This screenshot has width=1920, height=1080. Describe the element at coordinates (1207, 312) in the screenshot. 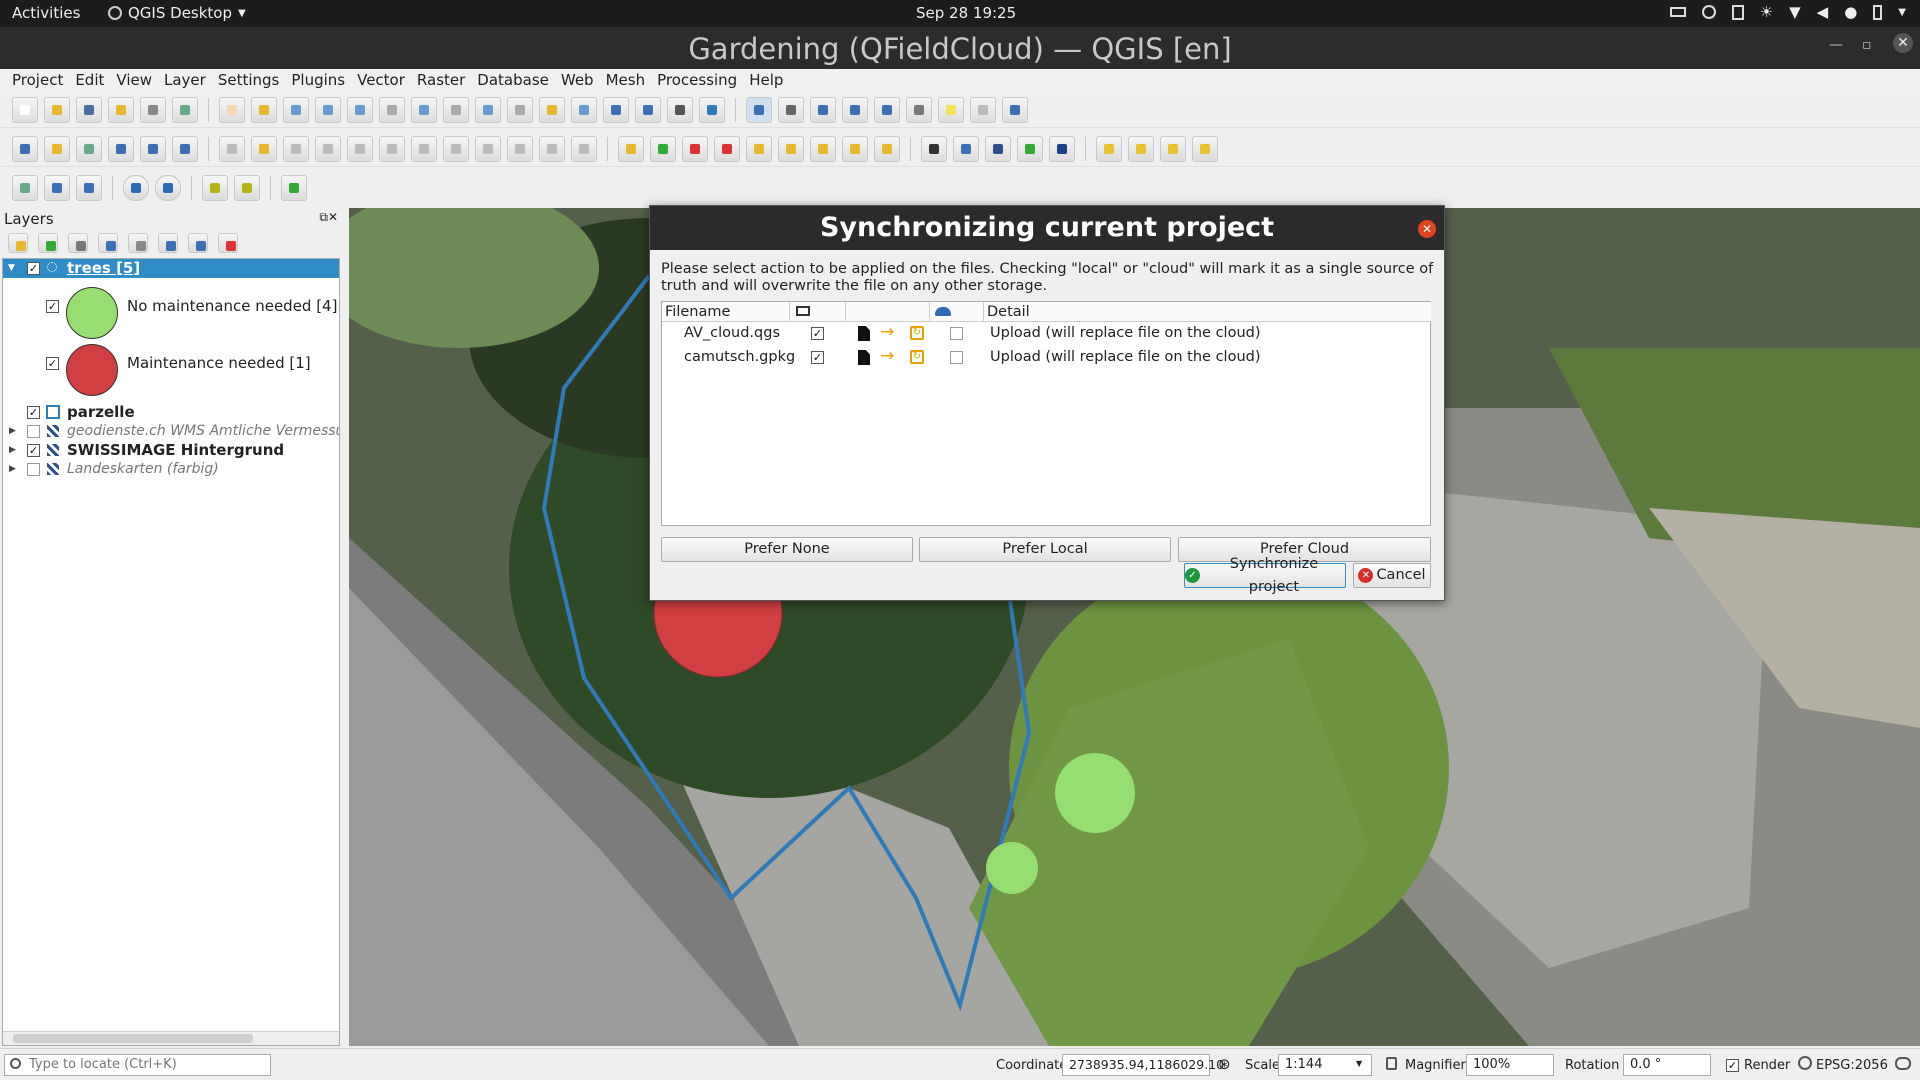

I see `column-header-detail: Detail` at that location.